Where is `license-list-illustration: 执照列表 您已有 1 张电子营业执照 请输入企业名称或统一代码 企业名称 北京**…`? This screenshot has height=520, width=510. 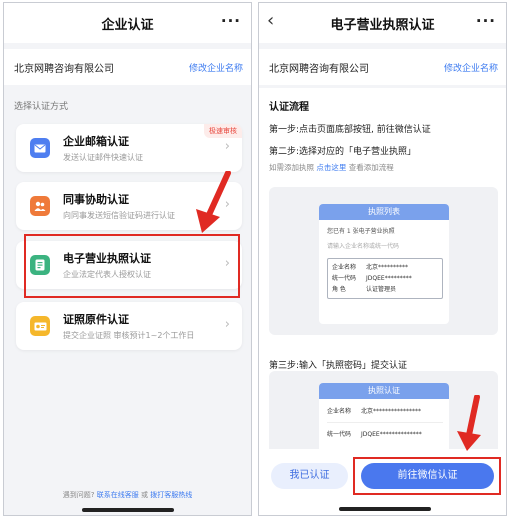 license-list-illustration: 执照列表 您已有 1 张电子营业执照 请输入企业名称或统一代码 企业名称 北京**… is located at coordinates (383, 261).